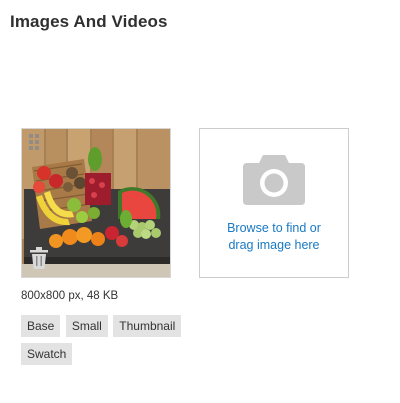  Describe the element at coordinates (274, 228) in the screenshot. I see `upload-text-line1: Browse to find or` at that location.